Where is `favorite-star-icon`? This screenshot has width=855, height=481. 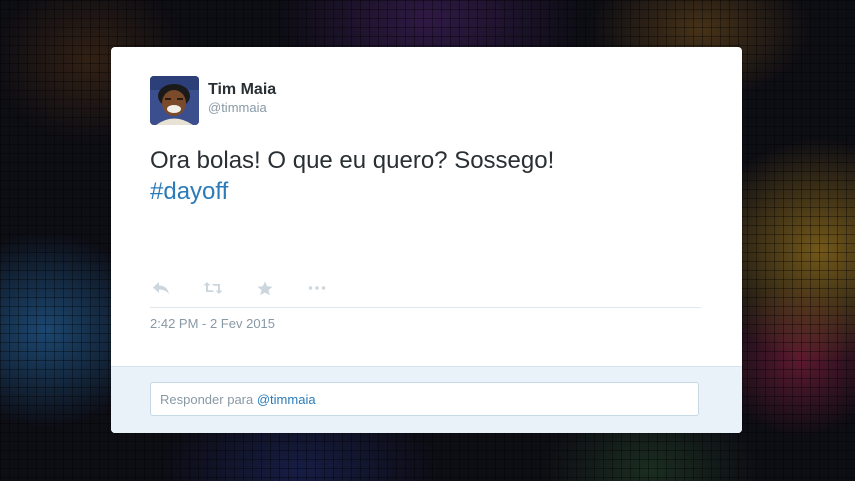 favorite-star-icon is located at coordinates (265, 288).